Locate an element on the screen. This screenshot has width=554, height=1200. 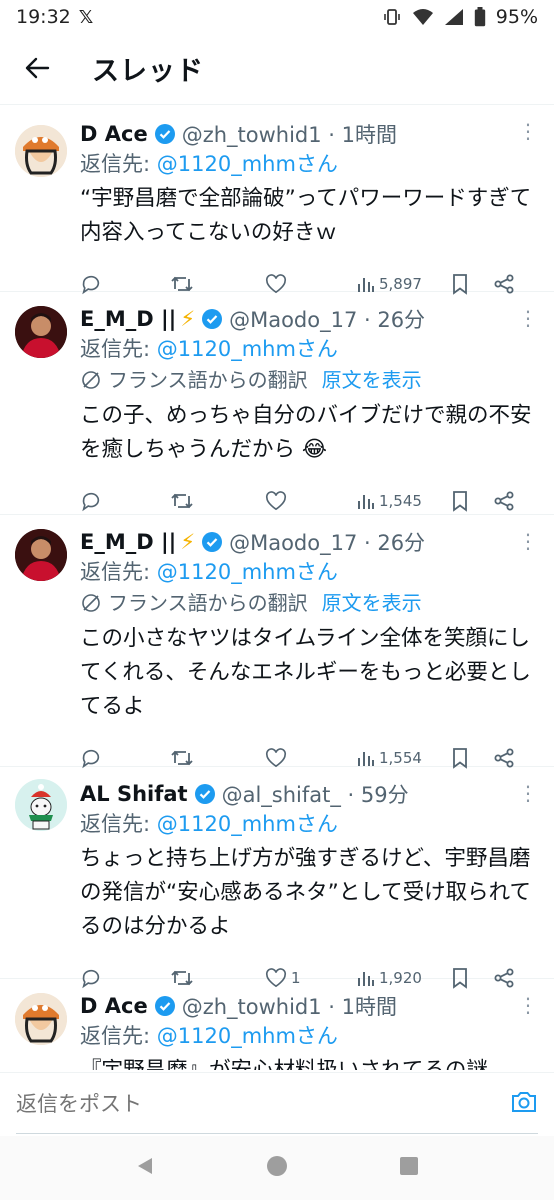
views-button: 1,545 is located at coordinates (404, 501).